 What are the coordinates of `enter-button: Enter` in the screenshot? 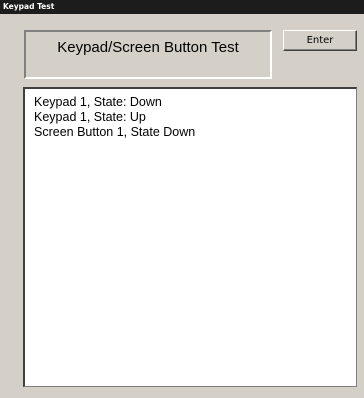 It's located at (320, 40).